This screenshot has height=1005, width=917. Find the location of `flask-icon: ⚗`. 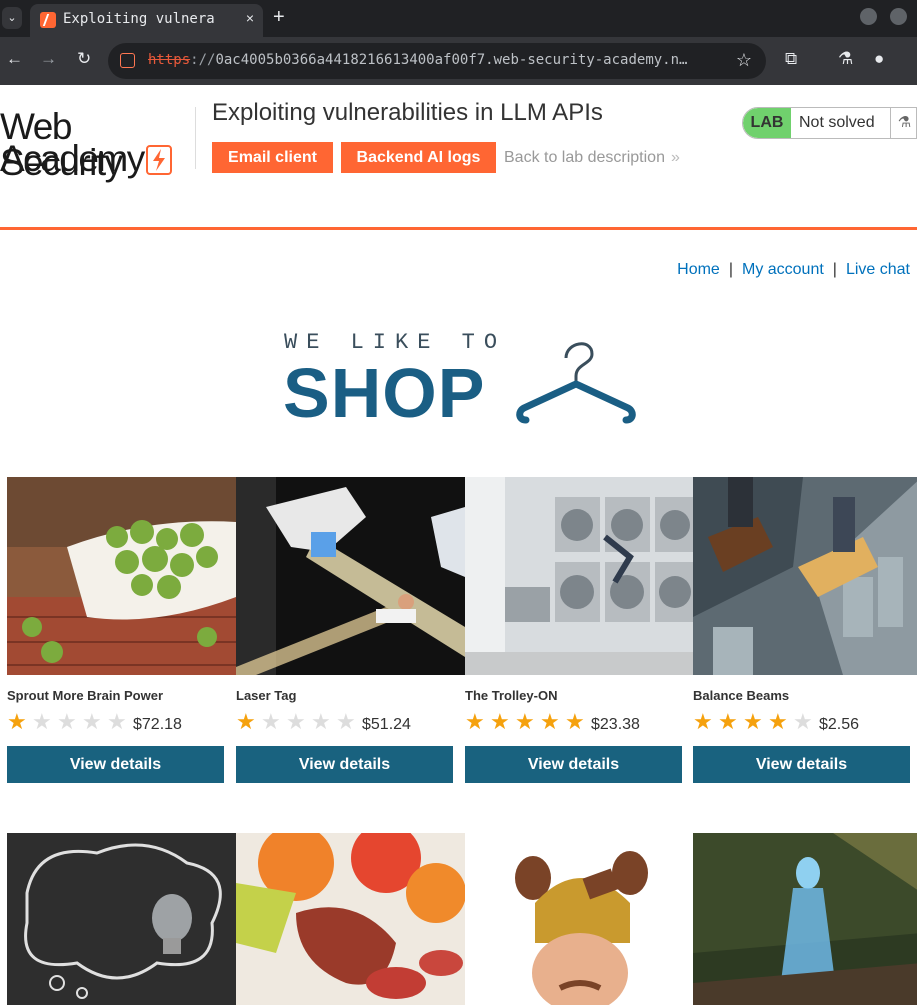

flask-icon: ⚗ is located at coordinates (903, 123).